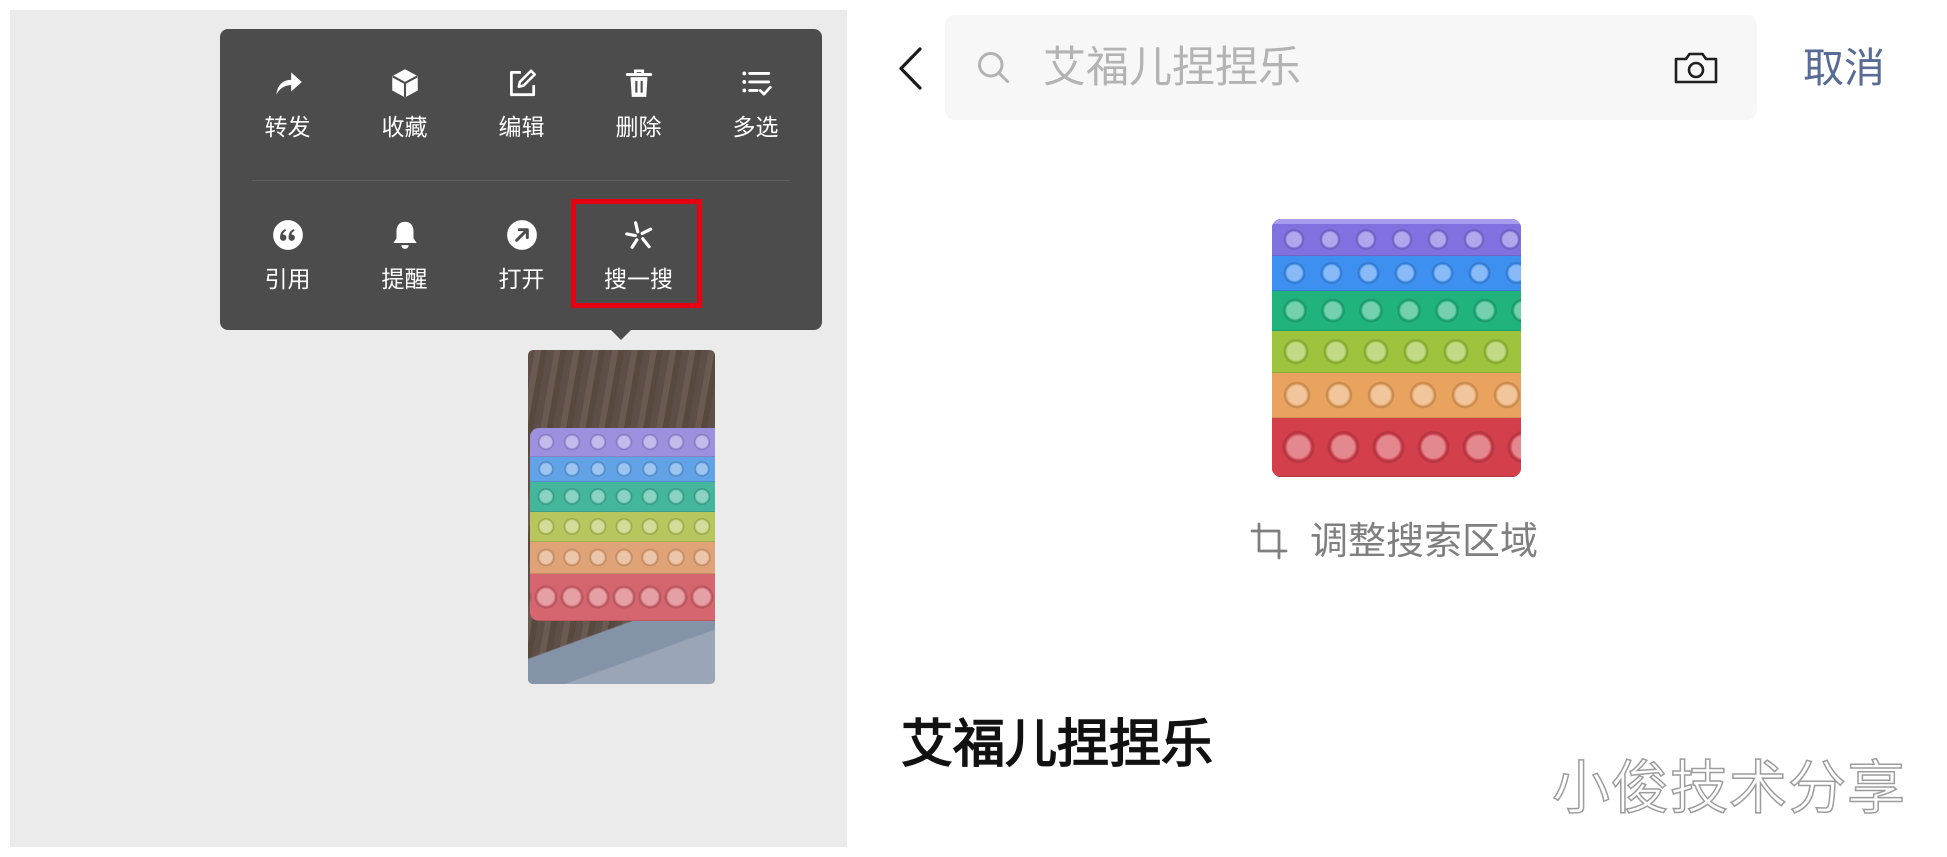  I want to click on menu-pointer, so click(621, 335).